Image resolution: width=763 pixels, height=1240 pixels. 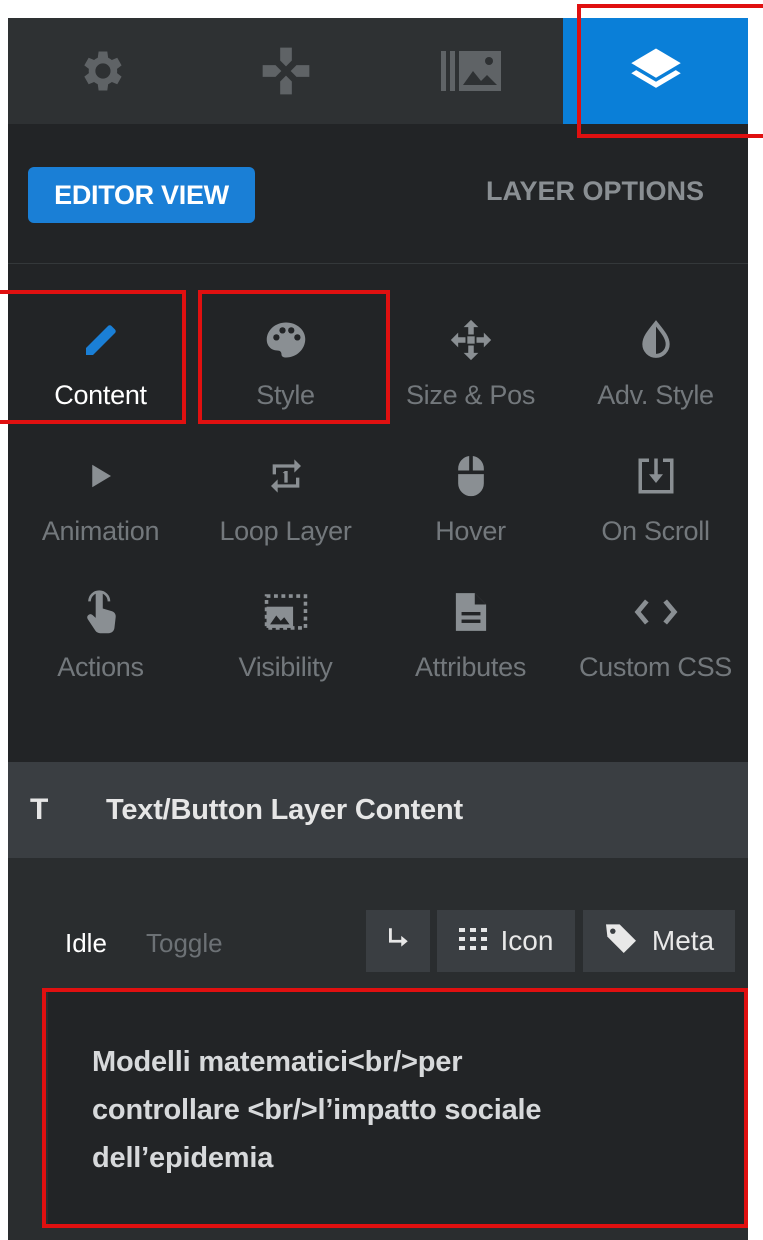 I want to click on tab-layers, so click(x=655, y=71).